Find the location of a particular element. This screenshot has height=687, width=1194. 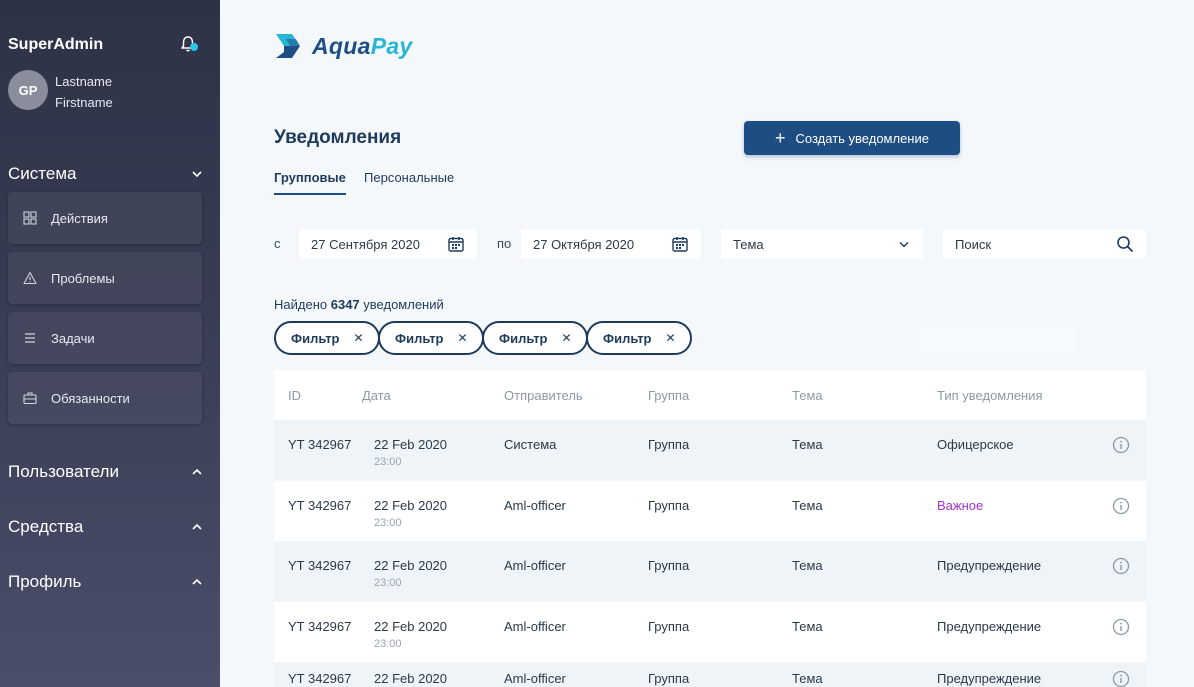

column-header-date: Дата is located at coordinates (376, 395).